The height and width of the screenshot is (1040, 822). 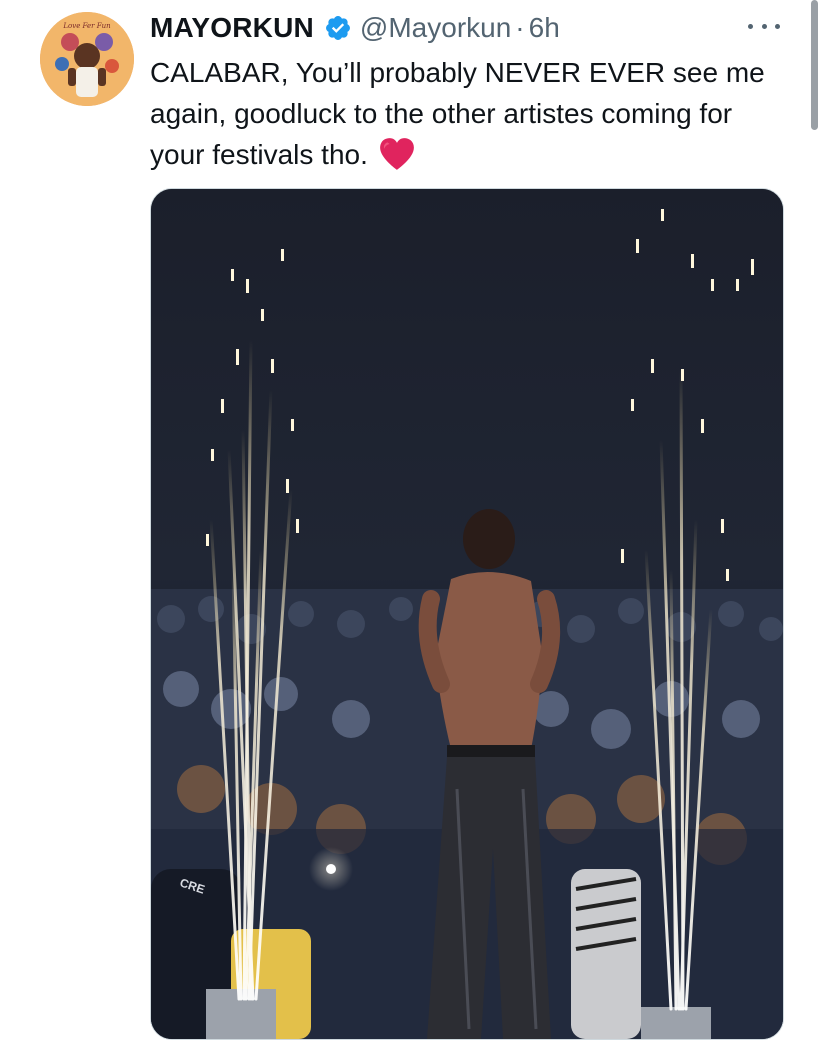 I want to click on verified-badge-icon, so click(x=338, y=28).